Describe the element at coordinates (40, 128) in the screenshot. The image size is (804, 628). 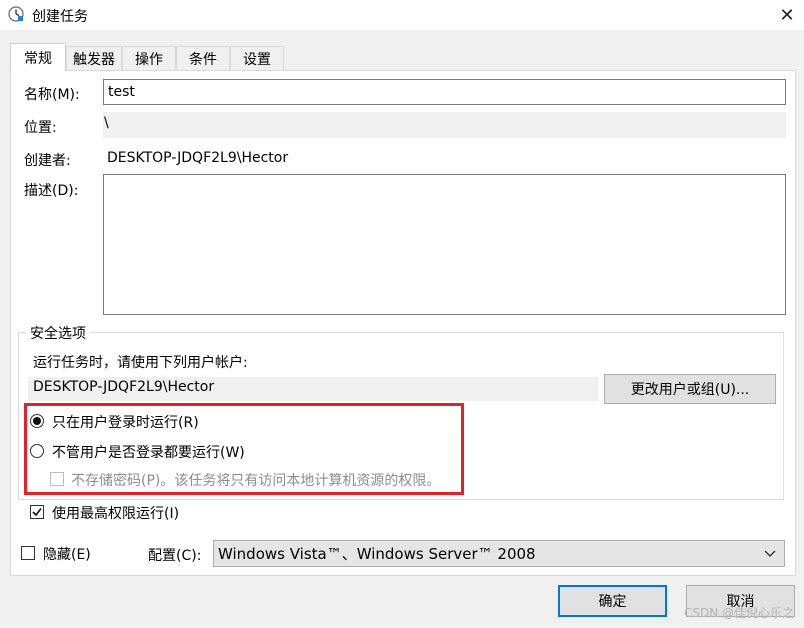
I see `location-label: 位置:` at that location.